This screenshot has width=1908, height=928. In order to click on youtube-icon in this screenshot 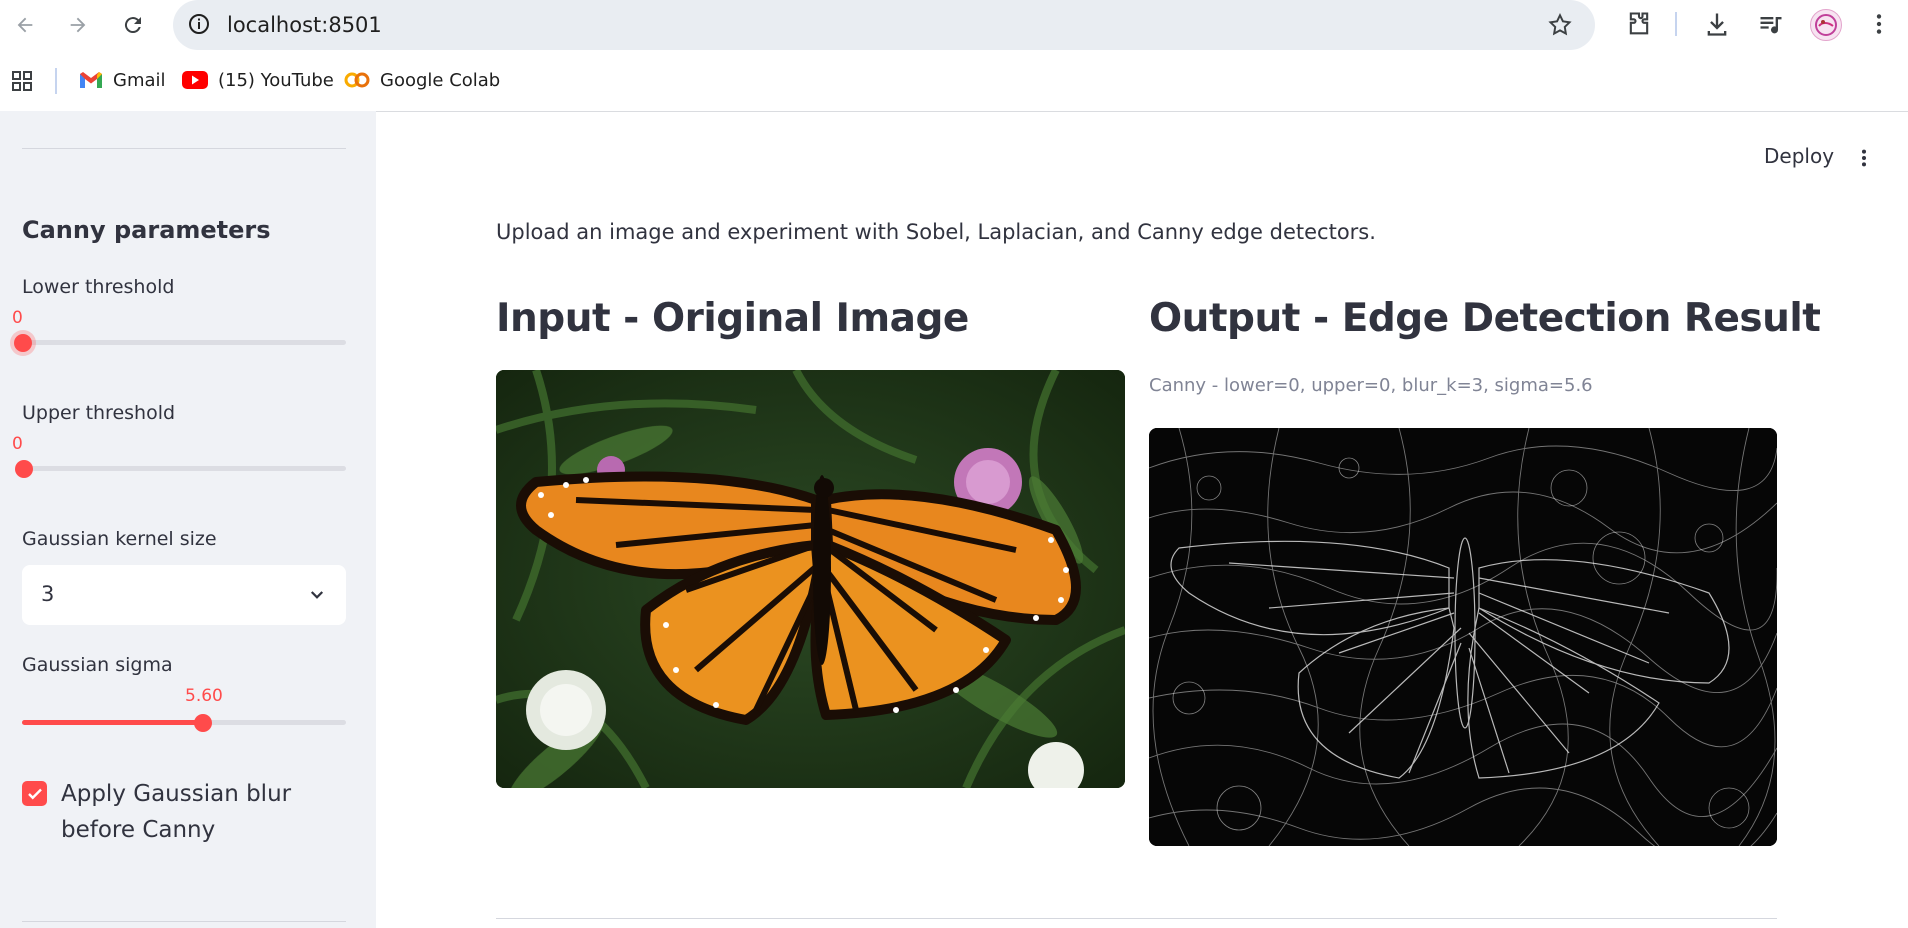, I will do `click(195, 80)`.